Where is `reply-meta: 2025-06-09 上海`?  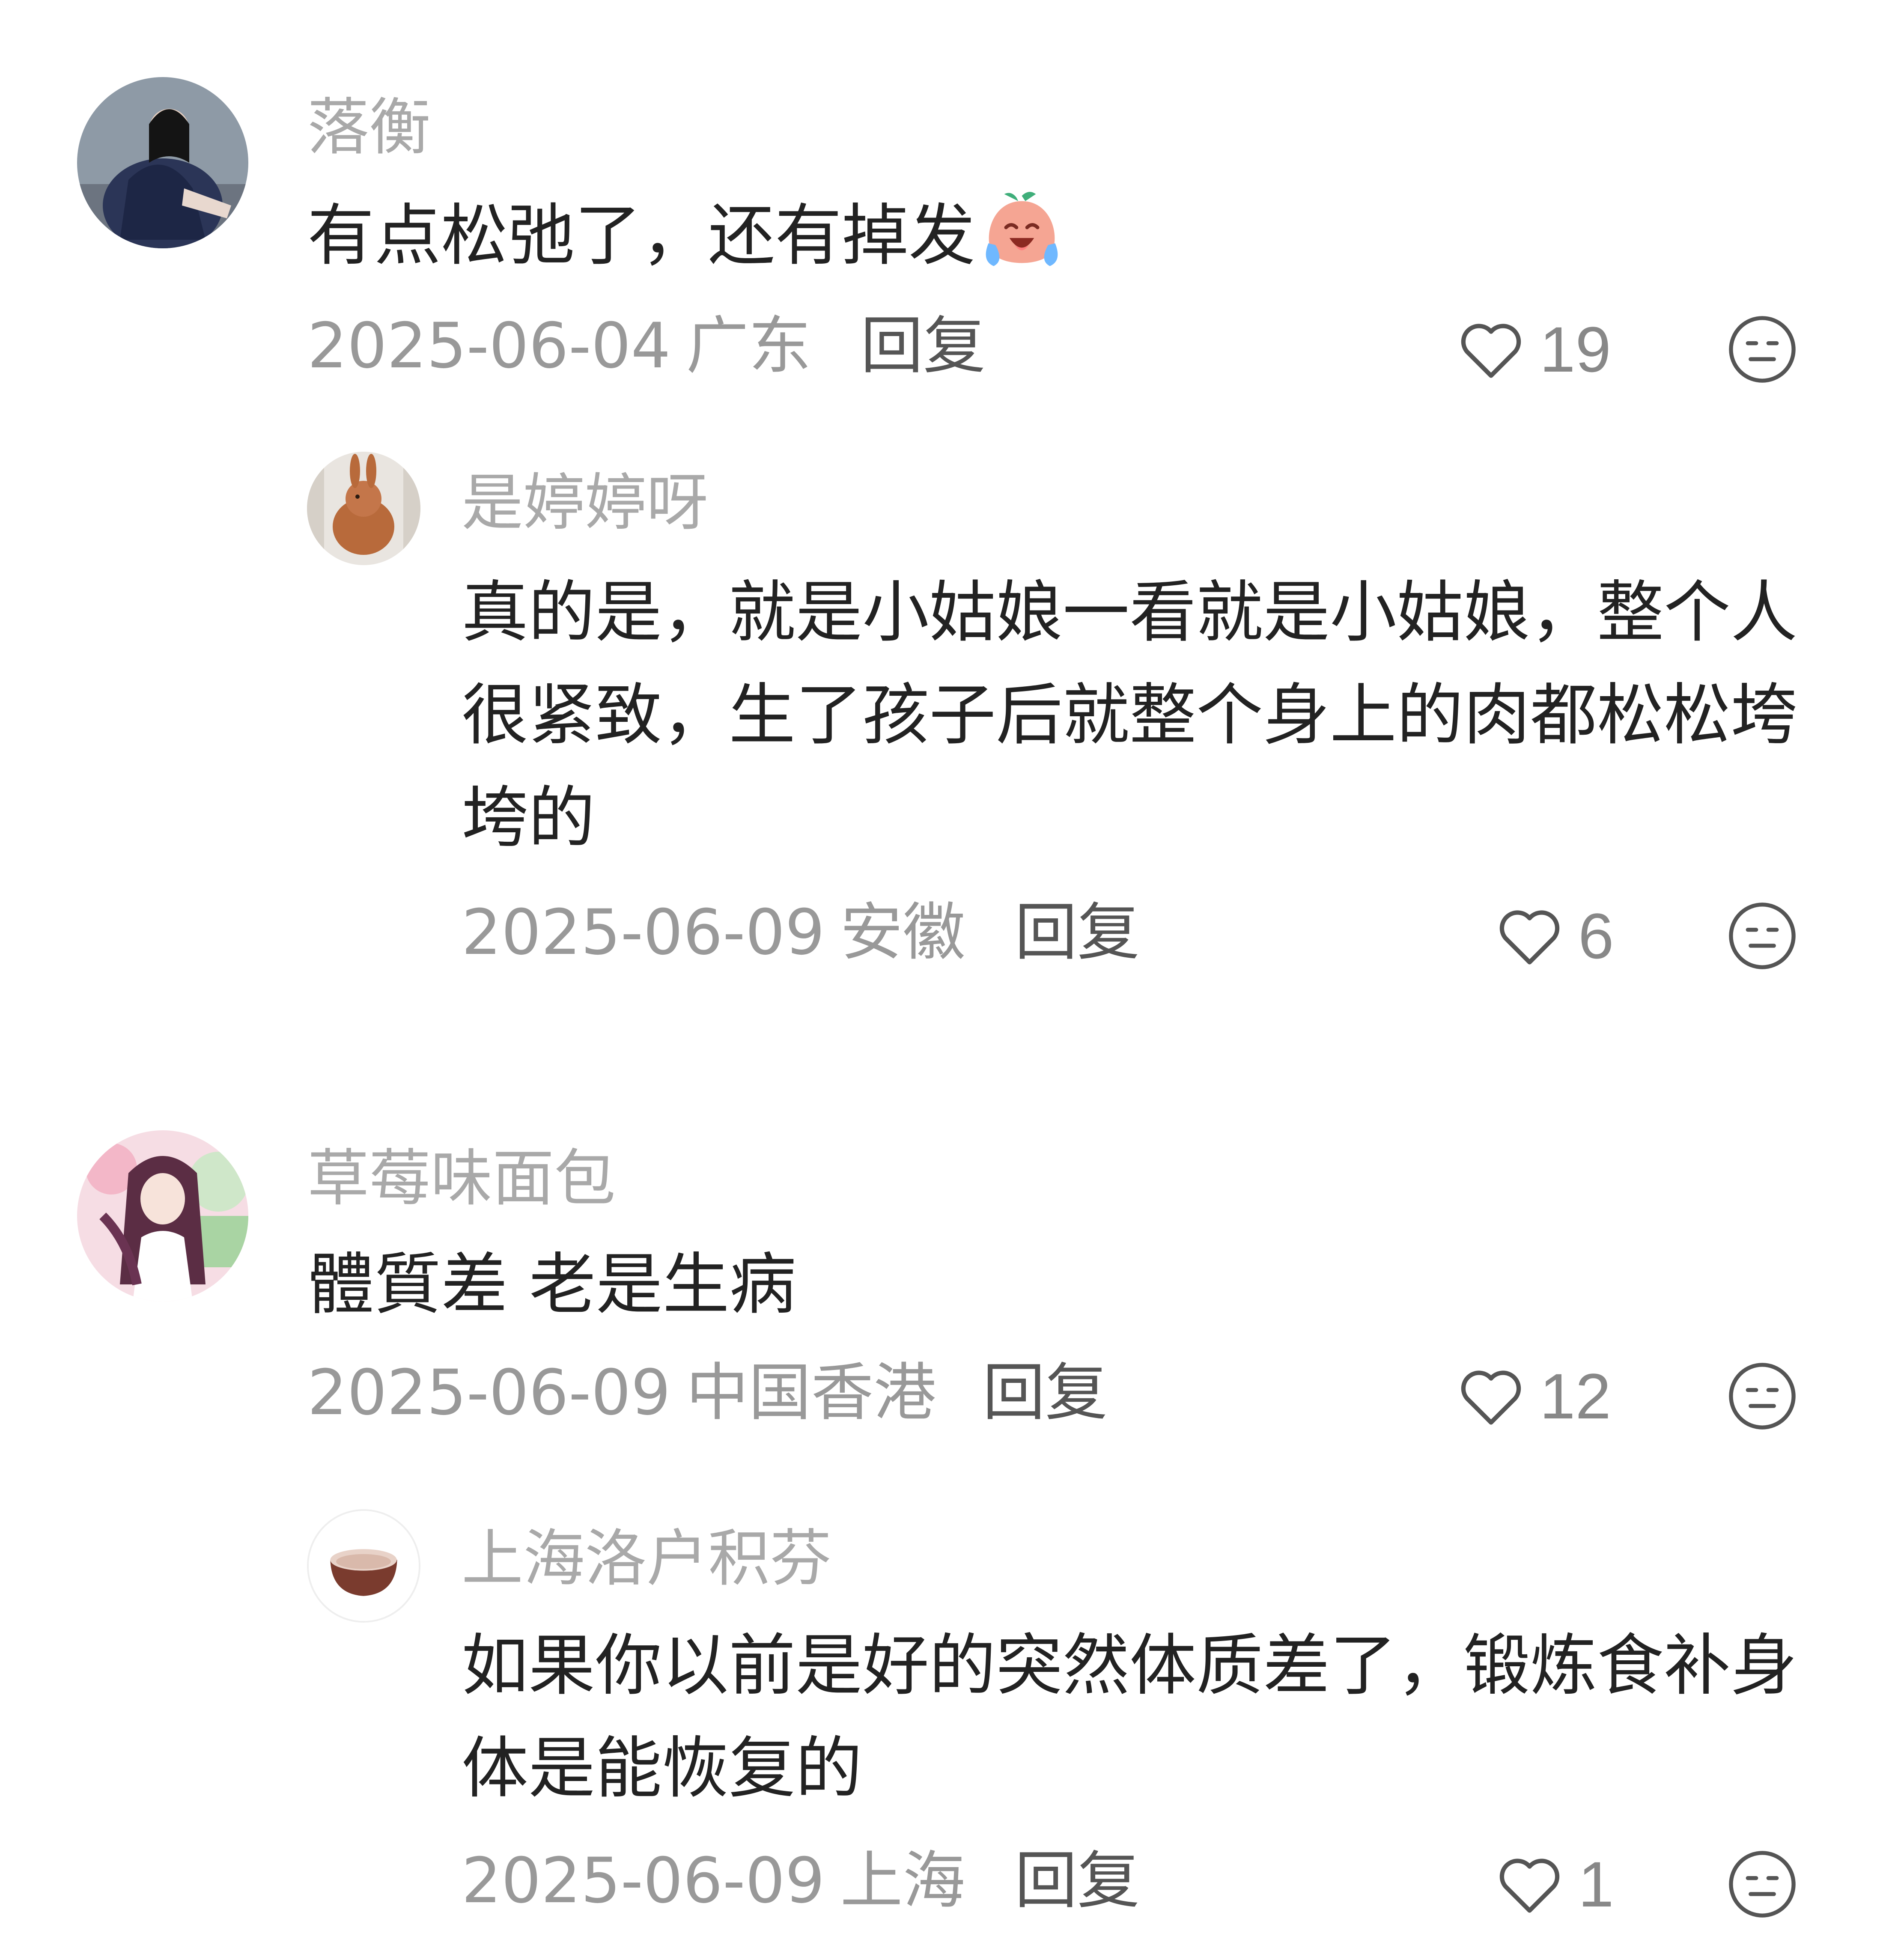
reply-meta: 2025-06-09 上海 is located at coordinates (714, 1881).